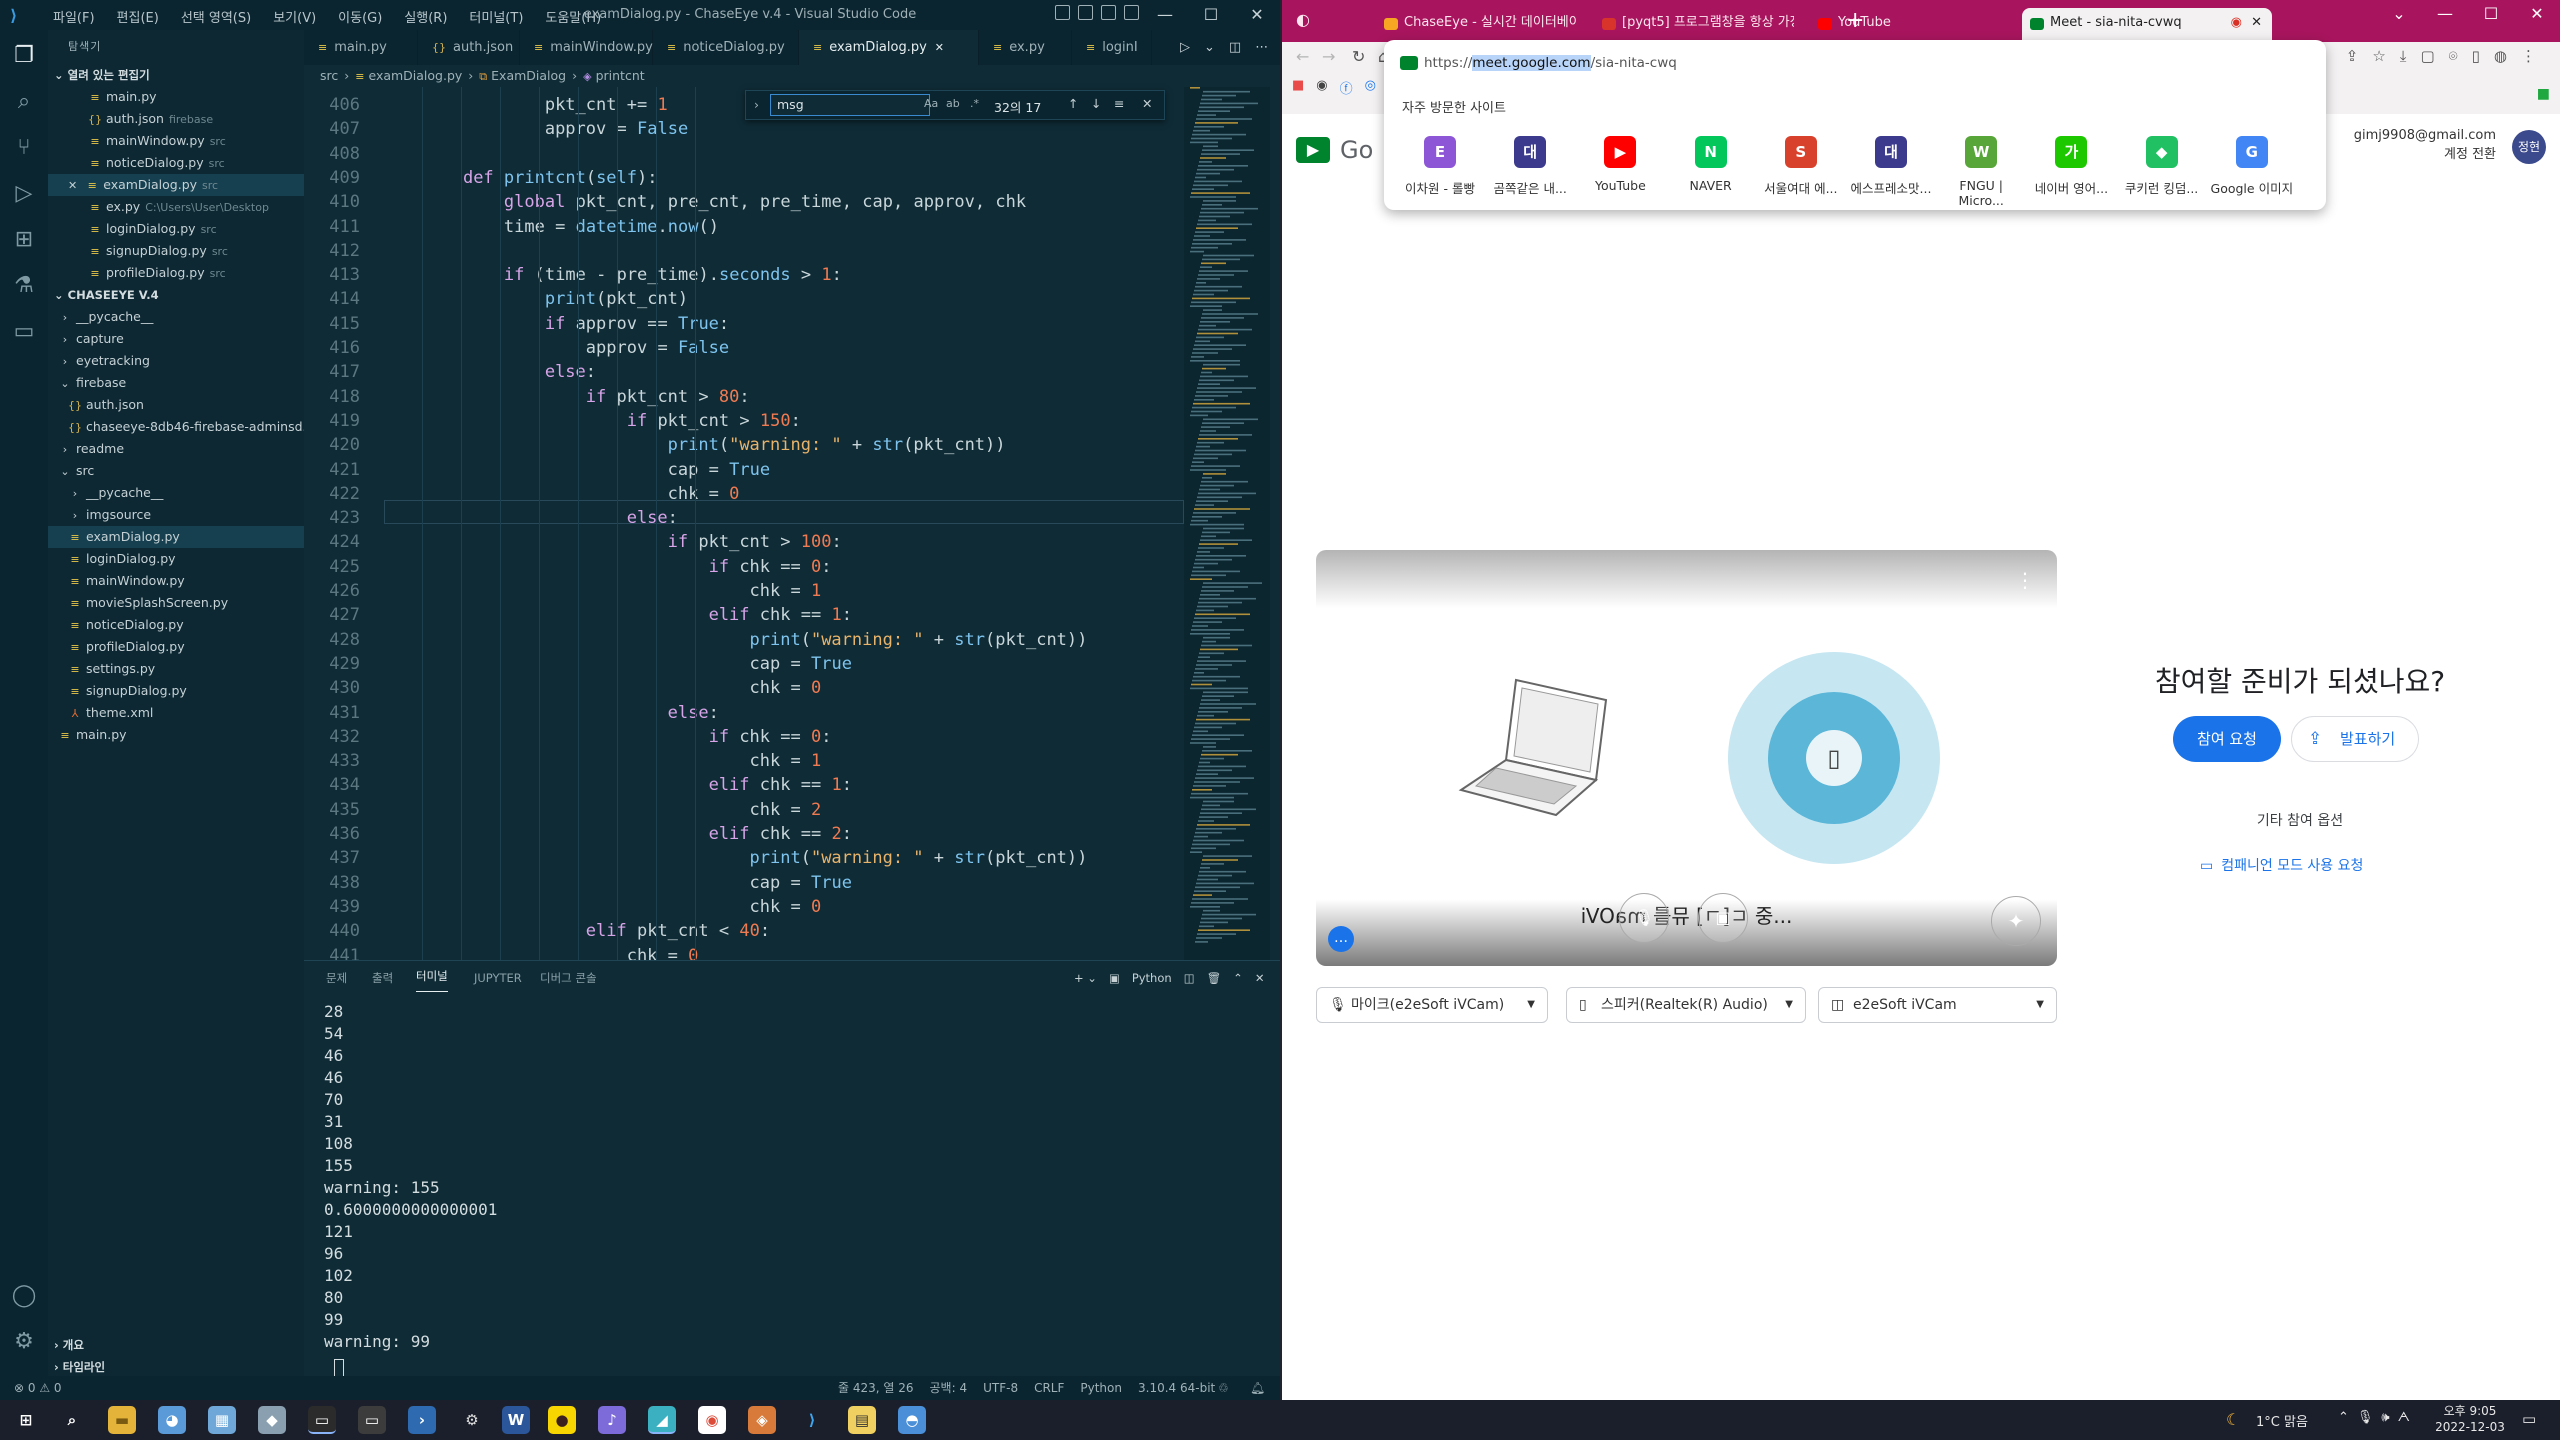  What do you see at coordinates (176, 383) in the screenshot?
I see `file-tree-item: ⌄ firebase` at bounding box center [176, 383].